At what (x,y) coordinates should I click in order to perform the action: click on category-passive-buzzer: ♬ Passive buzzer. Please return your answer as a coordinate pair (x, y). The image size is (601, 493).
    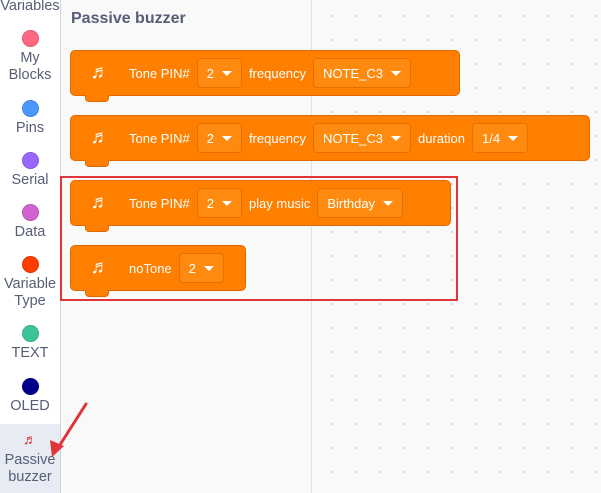
    Looking at the image, I should click on (30, 458).